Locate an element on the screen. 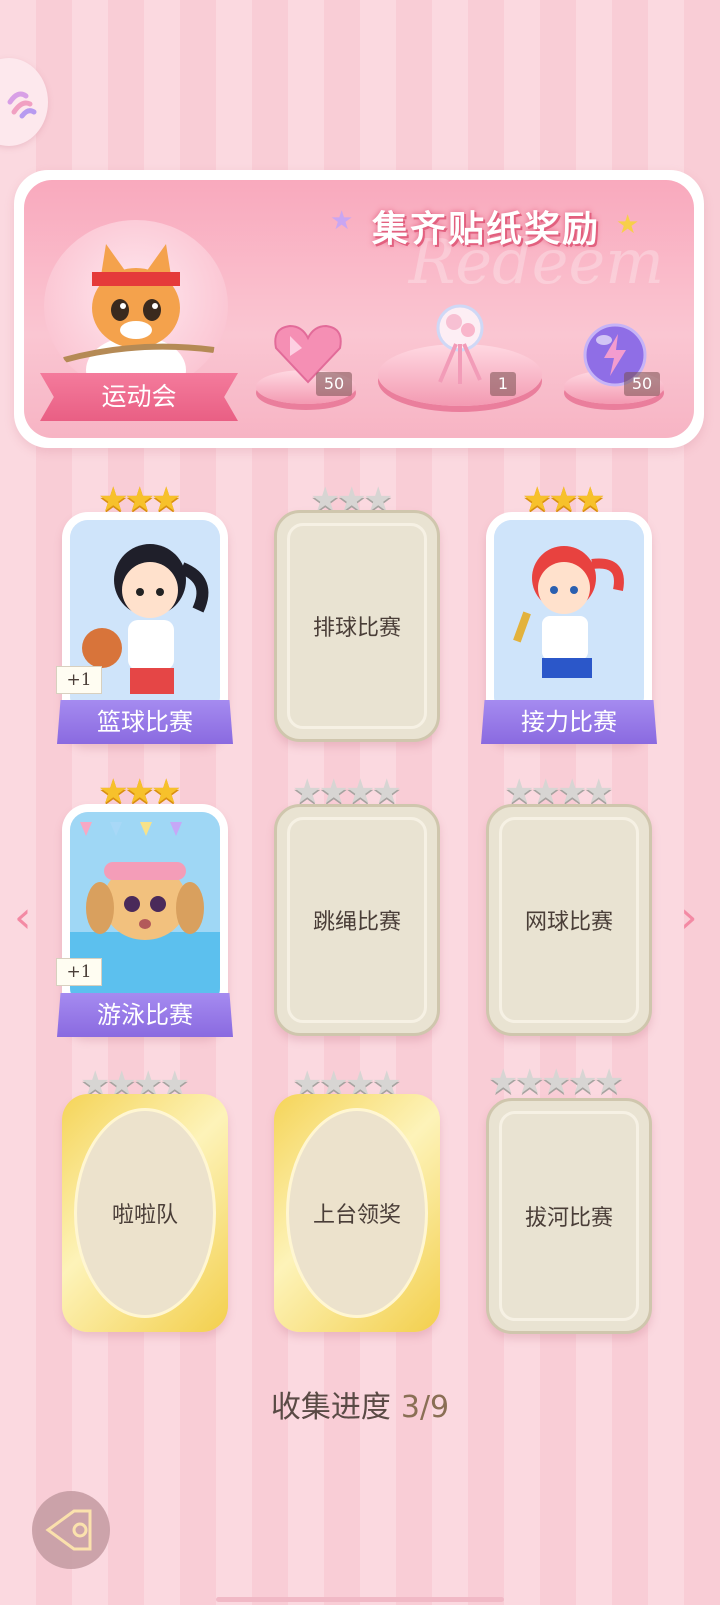 The height and width of the screenshot is (1605, 720). back-arrow-icon is located at coordinates (68, 1530).